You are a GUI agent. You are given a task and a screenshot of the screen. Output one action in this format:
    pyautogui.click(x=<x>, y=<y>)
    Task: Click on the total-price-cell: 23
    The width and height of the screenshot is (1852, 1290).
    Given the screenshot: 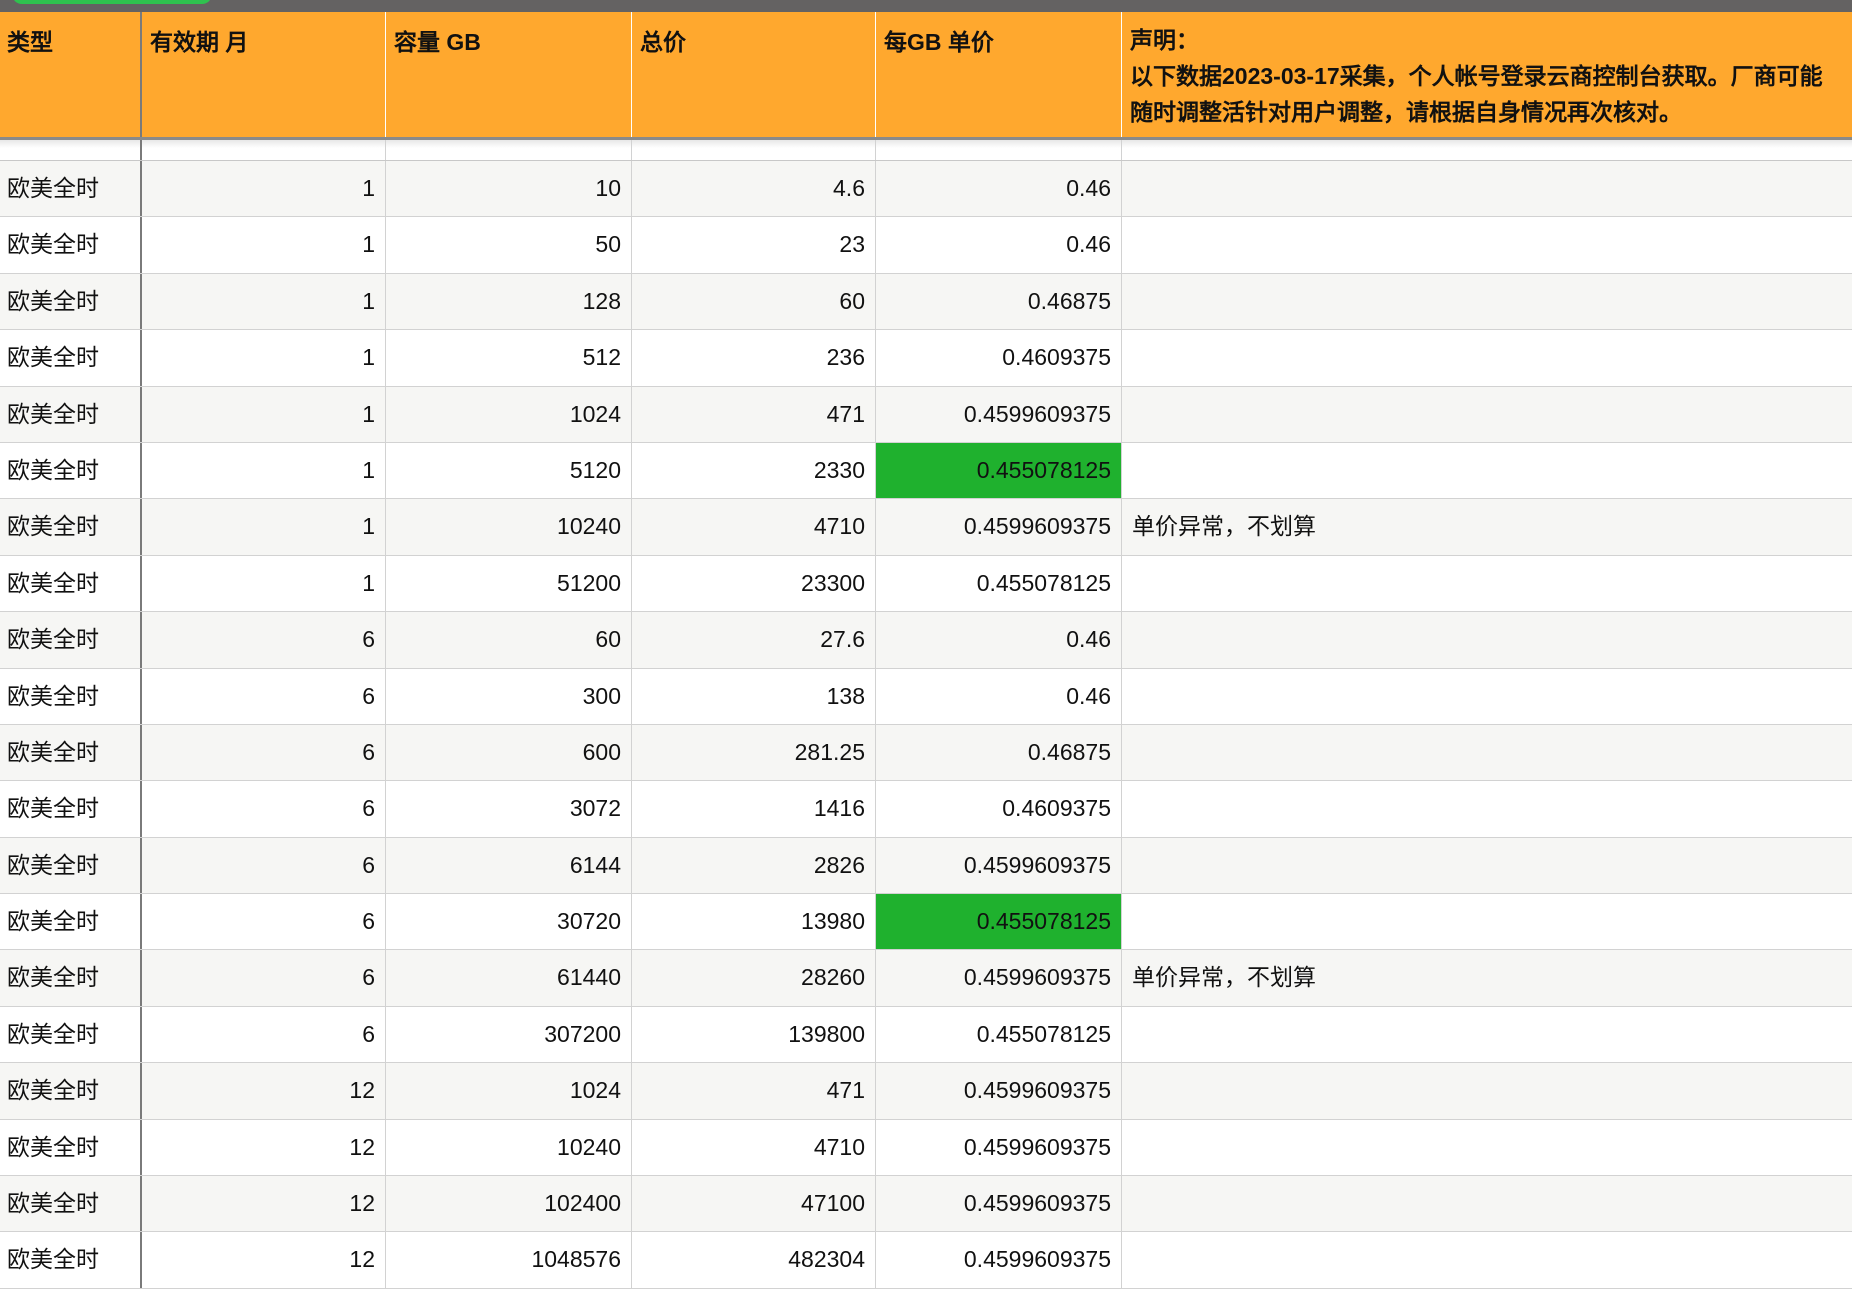 What is the action you would take?
    pyautogui.click(x=754, y=245)
    